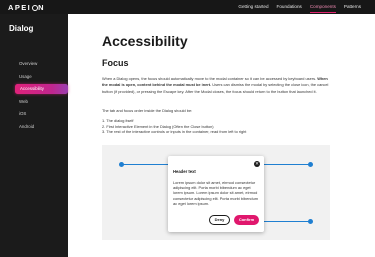 The height and width of the screenshot is (257, 375). I want to click on page-title: Accessibility, so click(145, 41).